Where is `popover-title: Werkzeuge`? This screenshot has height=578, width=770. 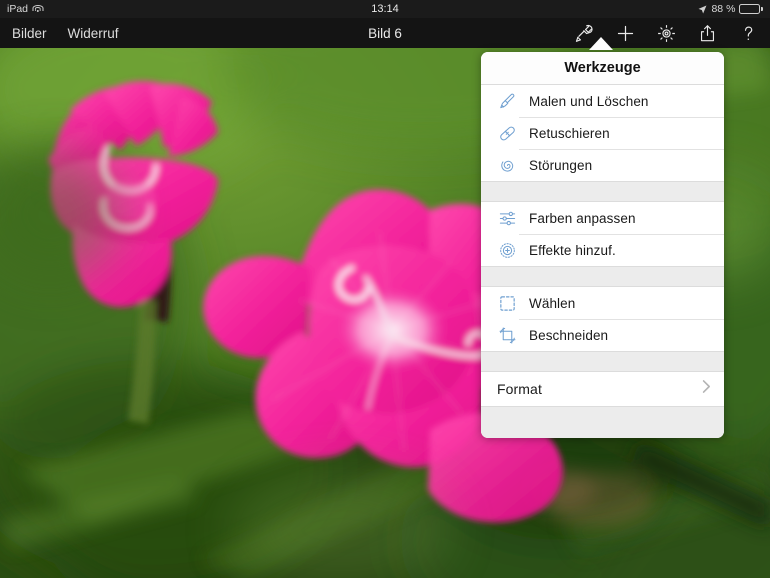
popover-title: Werkzeuge is located at coordinates (602, 68).